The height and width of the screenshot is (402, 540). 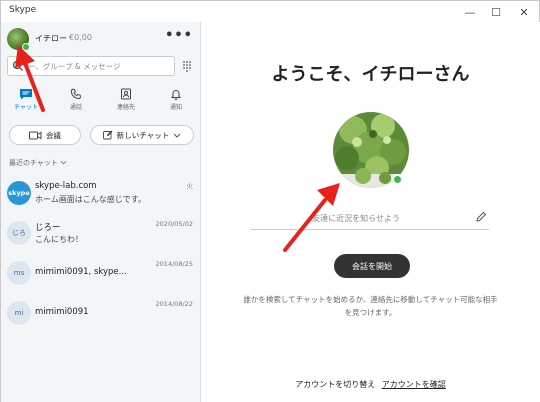 I want to click on chat-name: じろー, so click(x=48, y=228).